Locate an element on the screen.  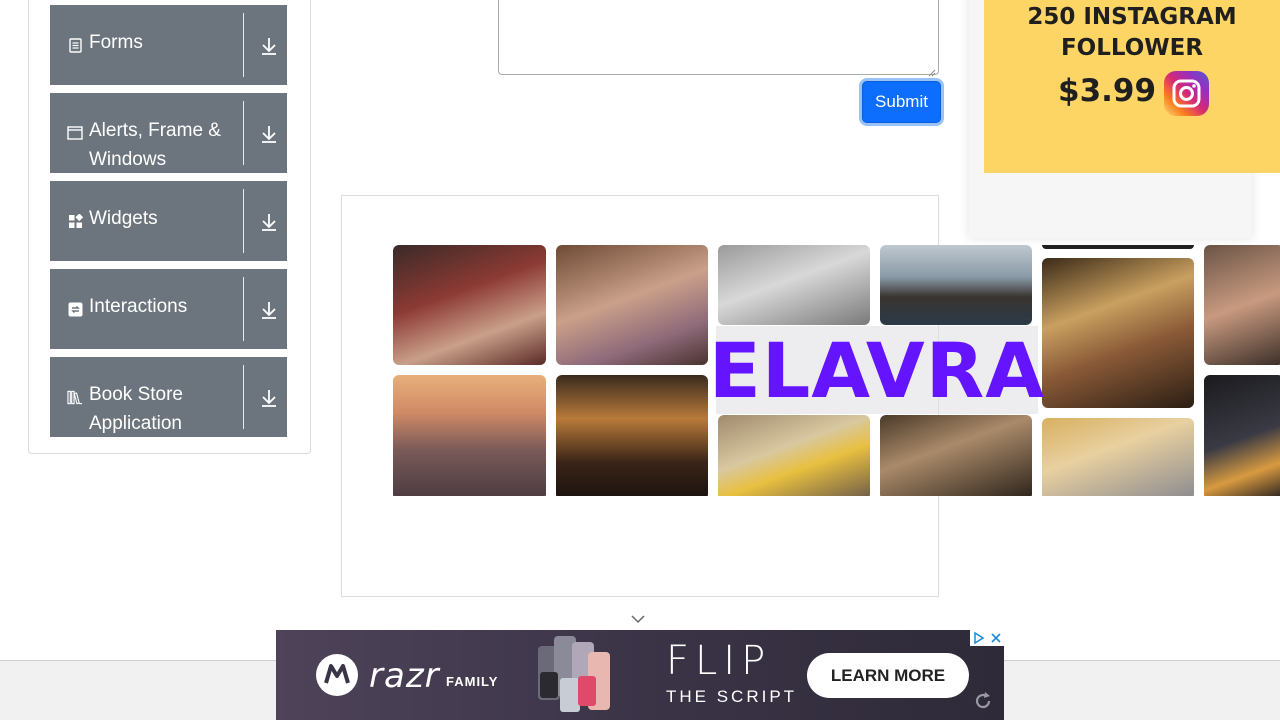
resize-handle-icon is located at coordinates (932, 70).